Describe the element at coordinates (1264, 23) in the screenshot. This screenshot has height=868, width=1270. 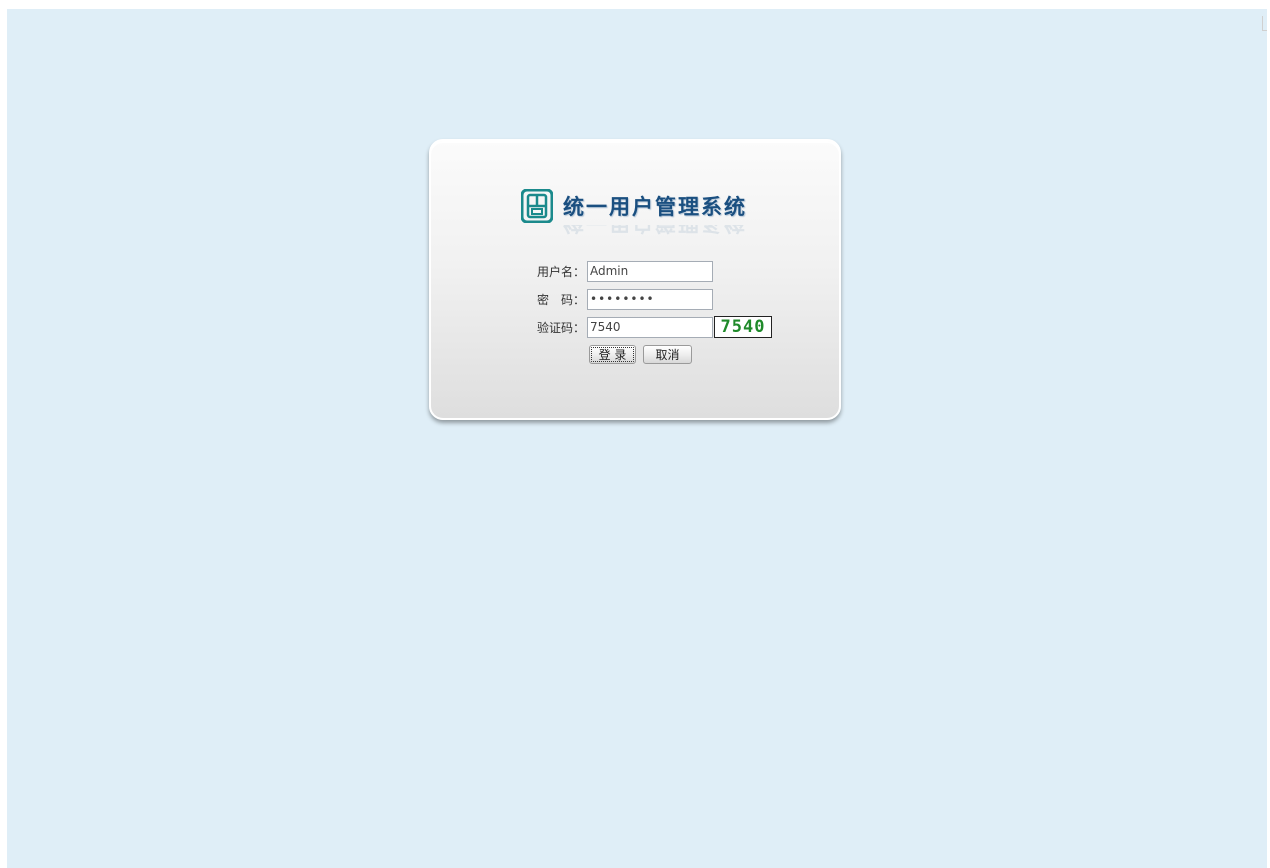
I see `scrollbar-corner` at that location.